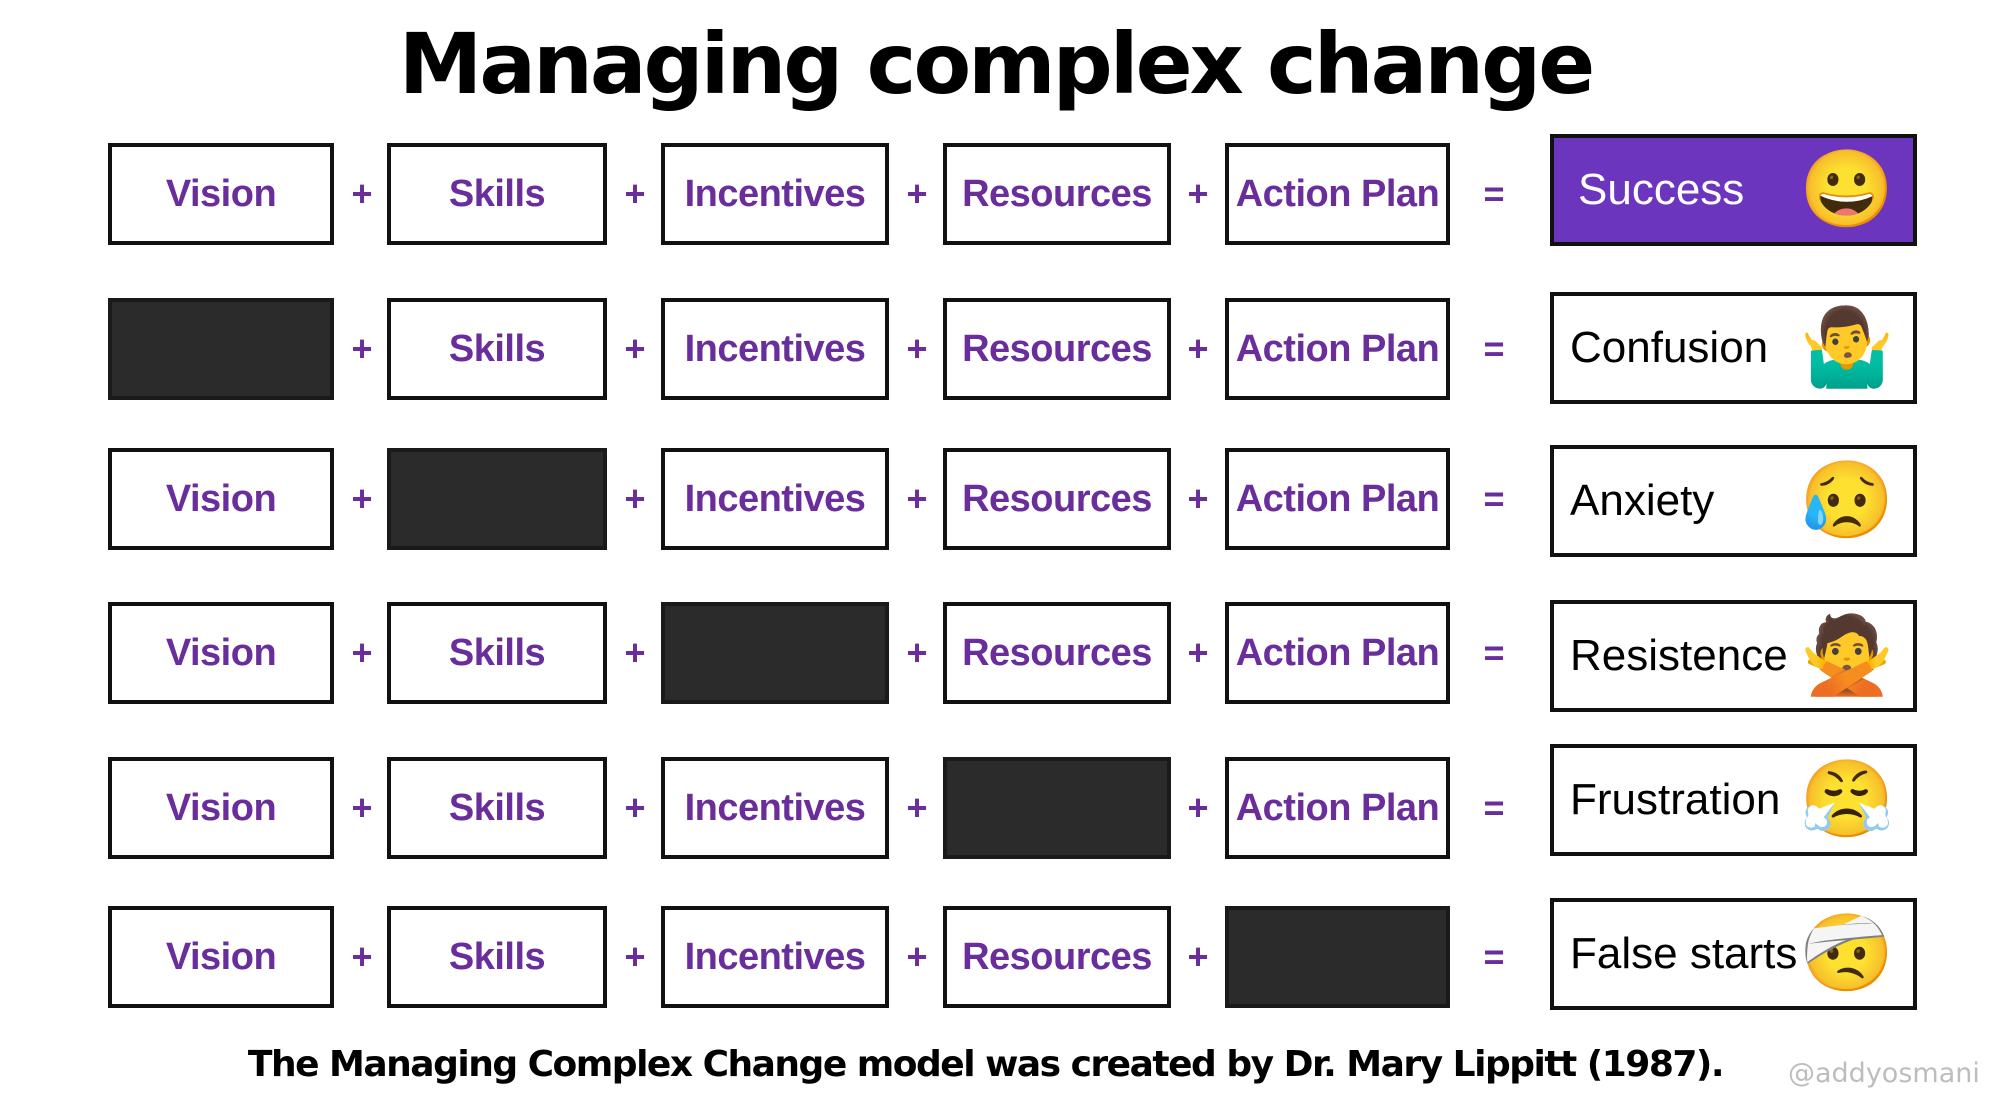 The image size is (1991, 1120). What do you see at coordinates (1684, 953) in the screenshot?
I see `outcome-label: False starts` at bounding box center [1684, 953].